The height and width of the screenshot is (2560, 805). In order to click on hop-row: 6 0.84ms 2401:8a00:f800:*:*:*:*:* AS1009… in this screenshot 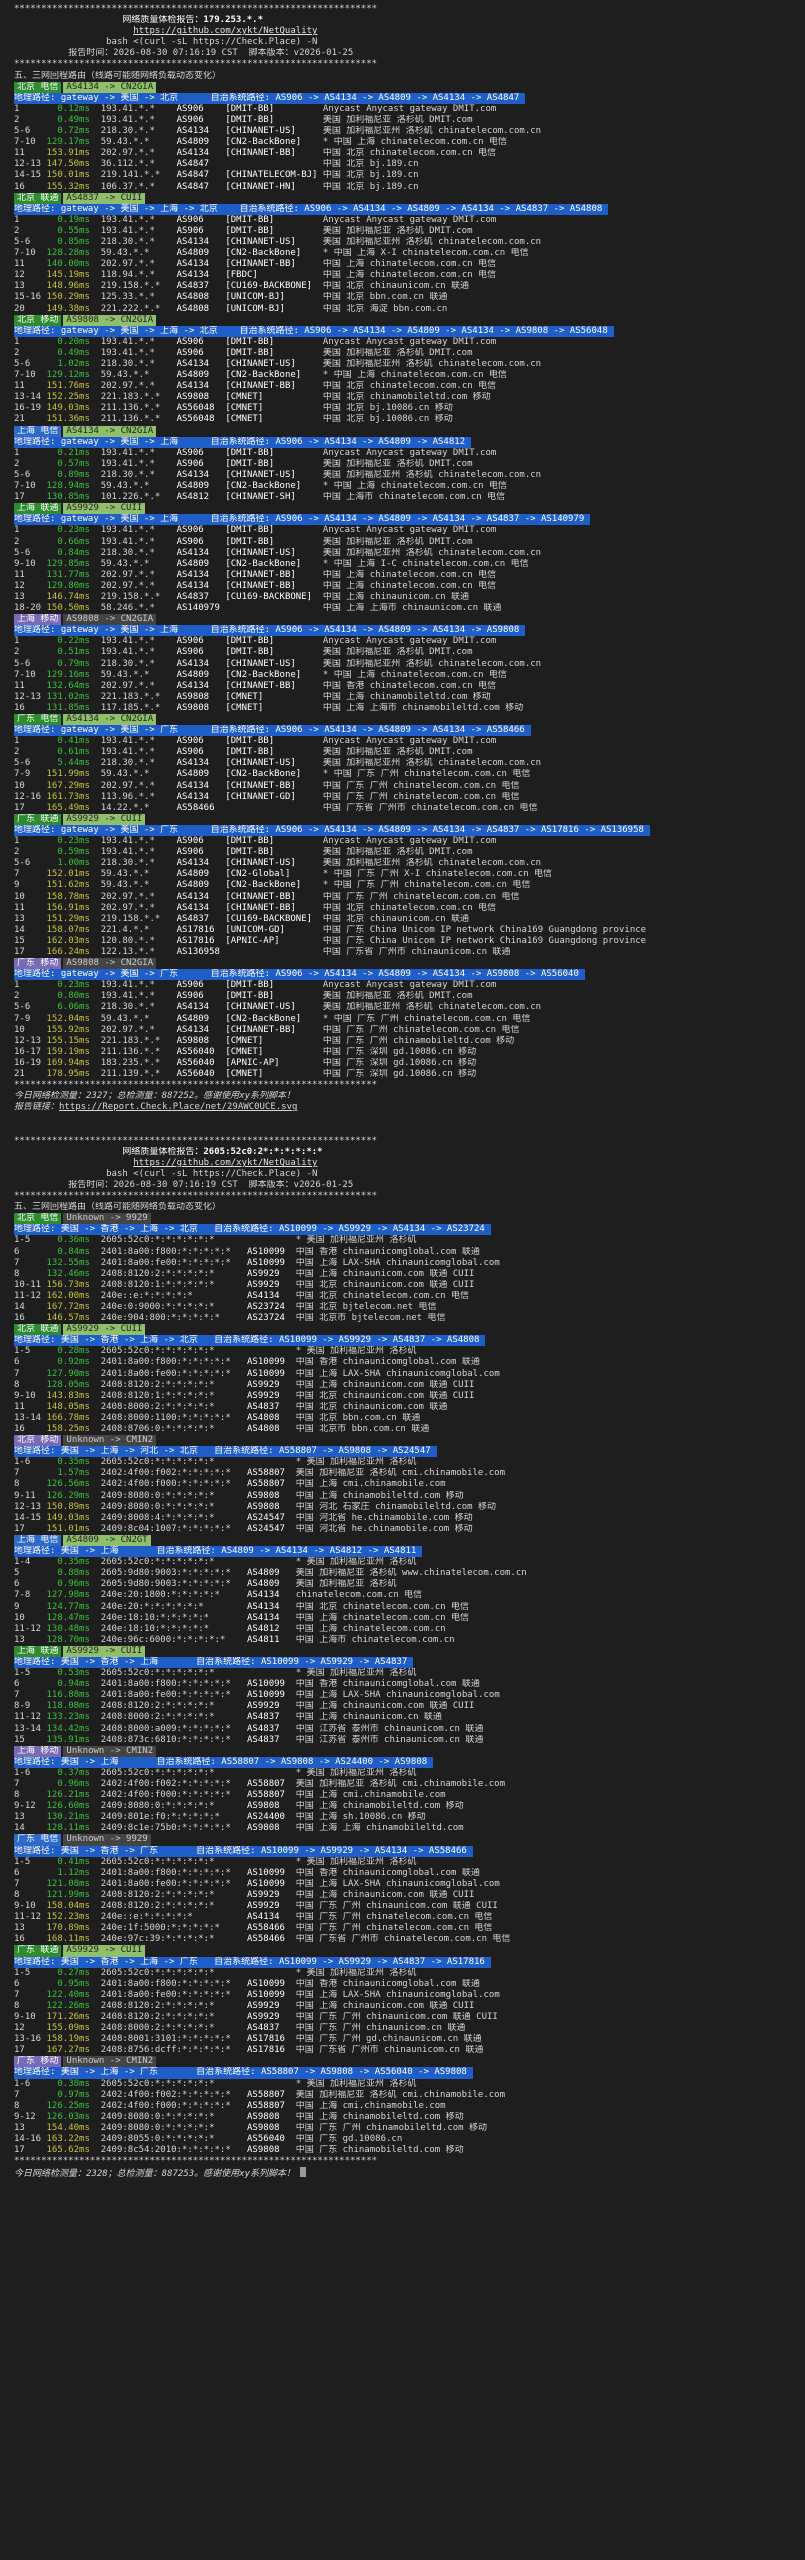, I will do `click(409, 1252)`.